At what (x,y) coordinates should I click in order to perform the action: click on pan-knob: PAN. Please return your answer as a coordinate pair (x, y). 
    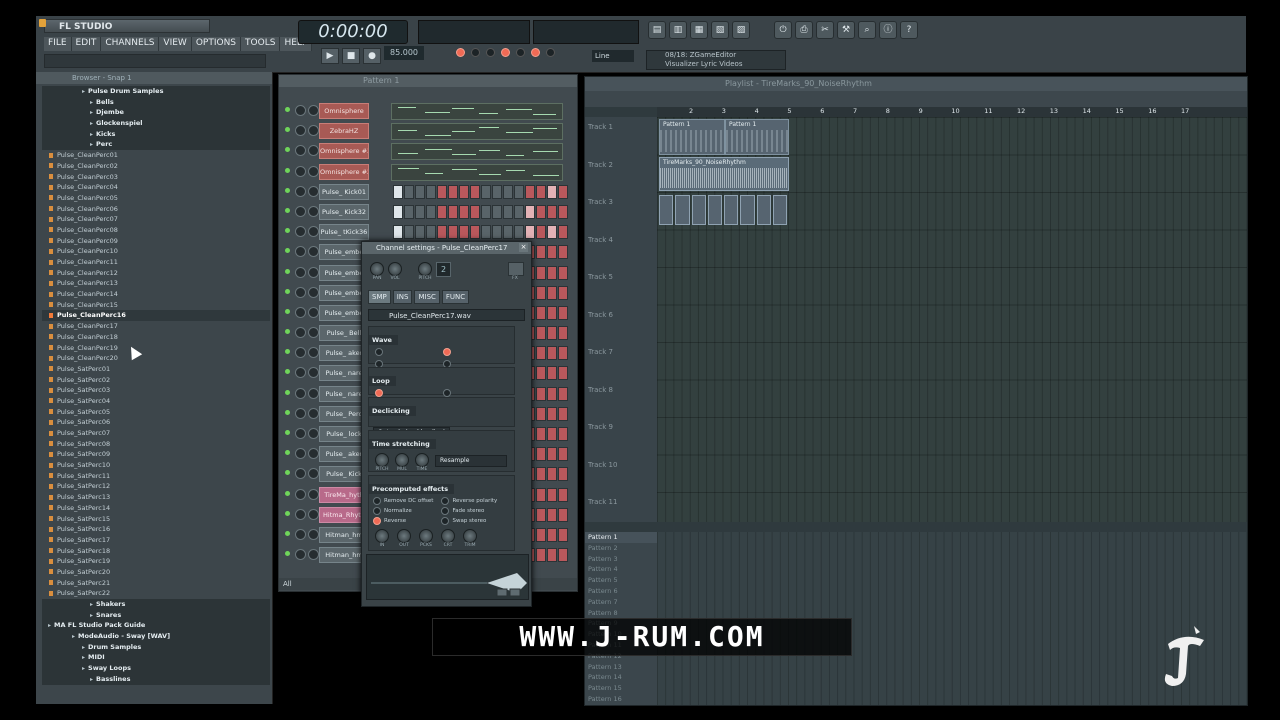
    Looking at the image, I should click on (377, 271).